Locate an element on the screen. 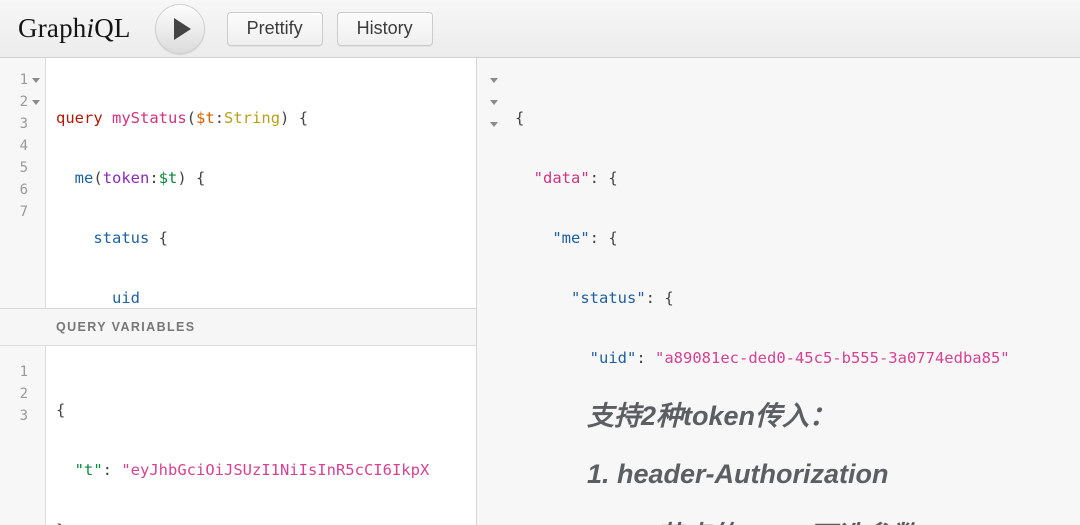 The height and width of the screenshot is (525, 1080). annotation-line-2: 1. header-Authorization is located at coordinates (738, 474).